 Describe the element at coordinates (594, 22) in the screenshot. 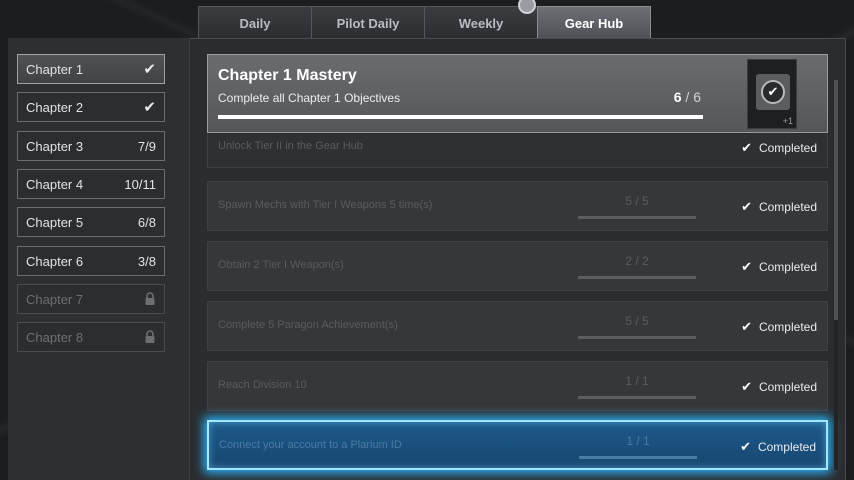

I see `tab-gear-hub: Gear Hub` at that location.